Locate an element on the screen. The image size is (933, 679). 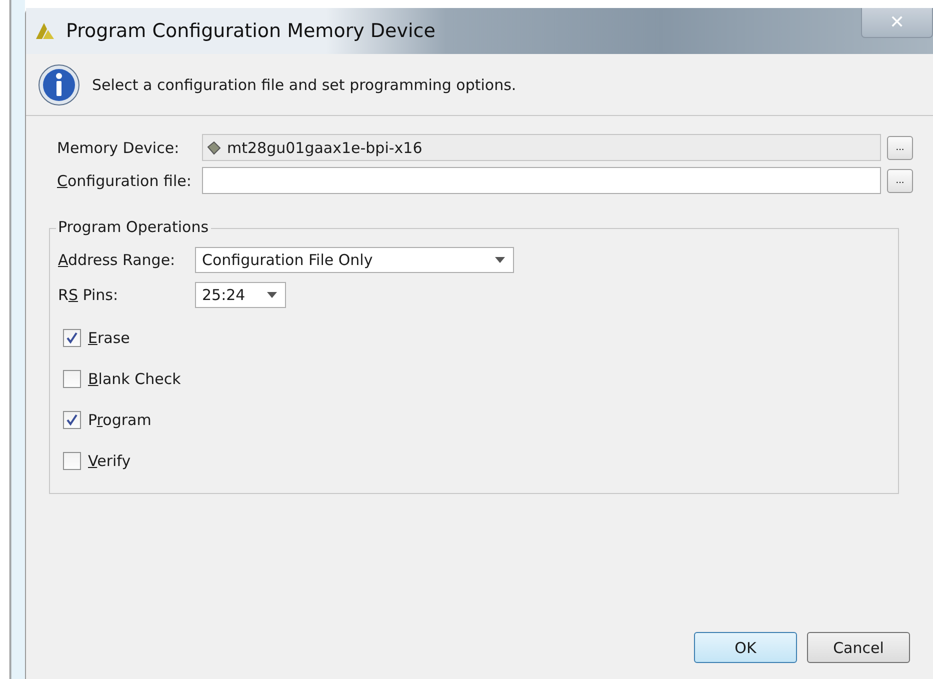
dropdown-label: Address Range: is located at coordinates (117, 260).